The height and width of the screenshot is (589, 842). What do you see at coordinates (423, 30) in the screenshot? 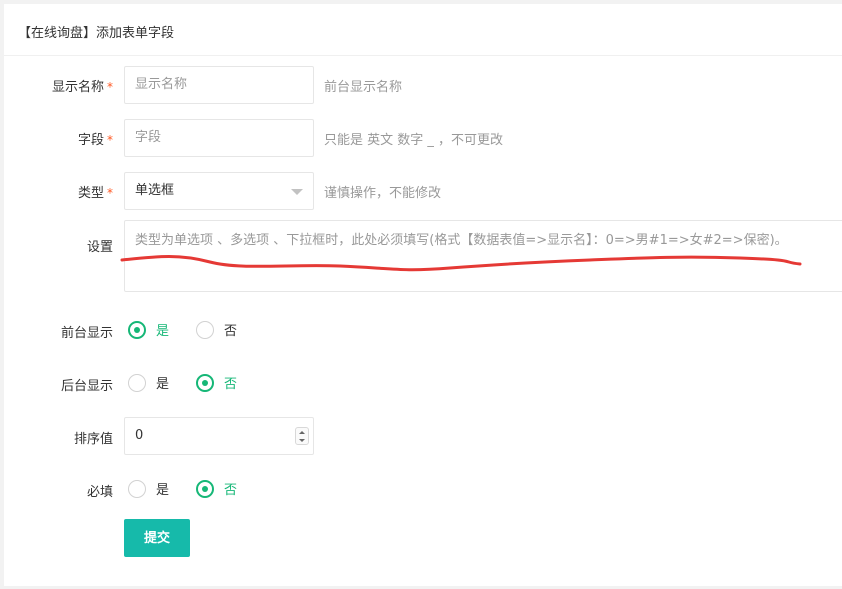
I see `panel-title: 【在线询盘】添加表单字段` at bounding box center [423, 30].